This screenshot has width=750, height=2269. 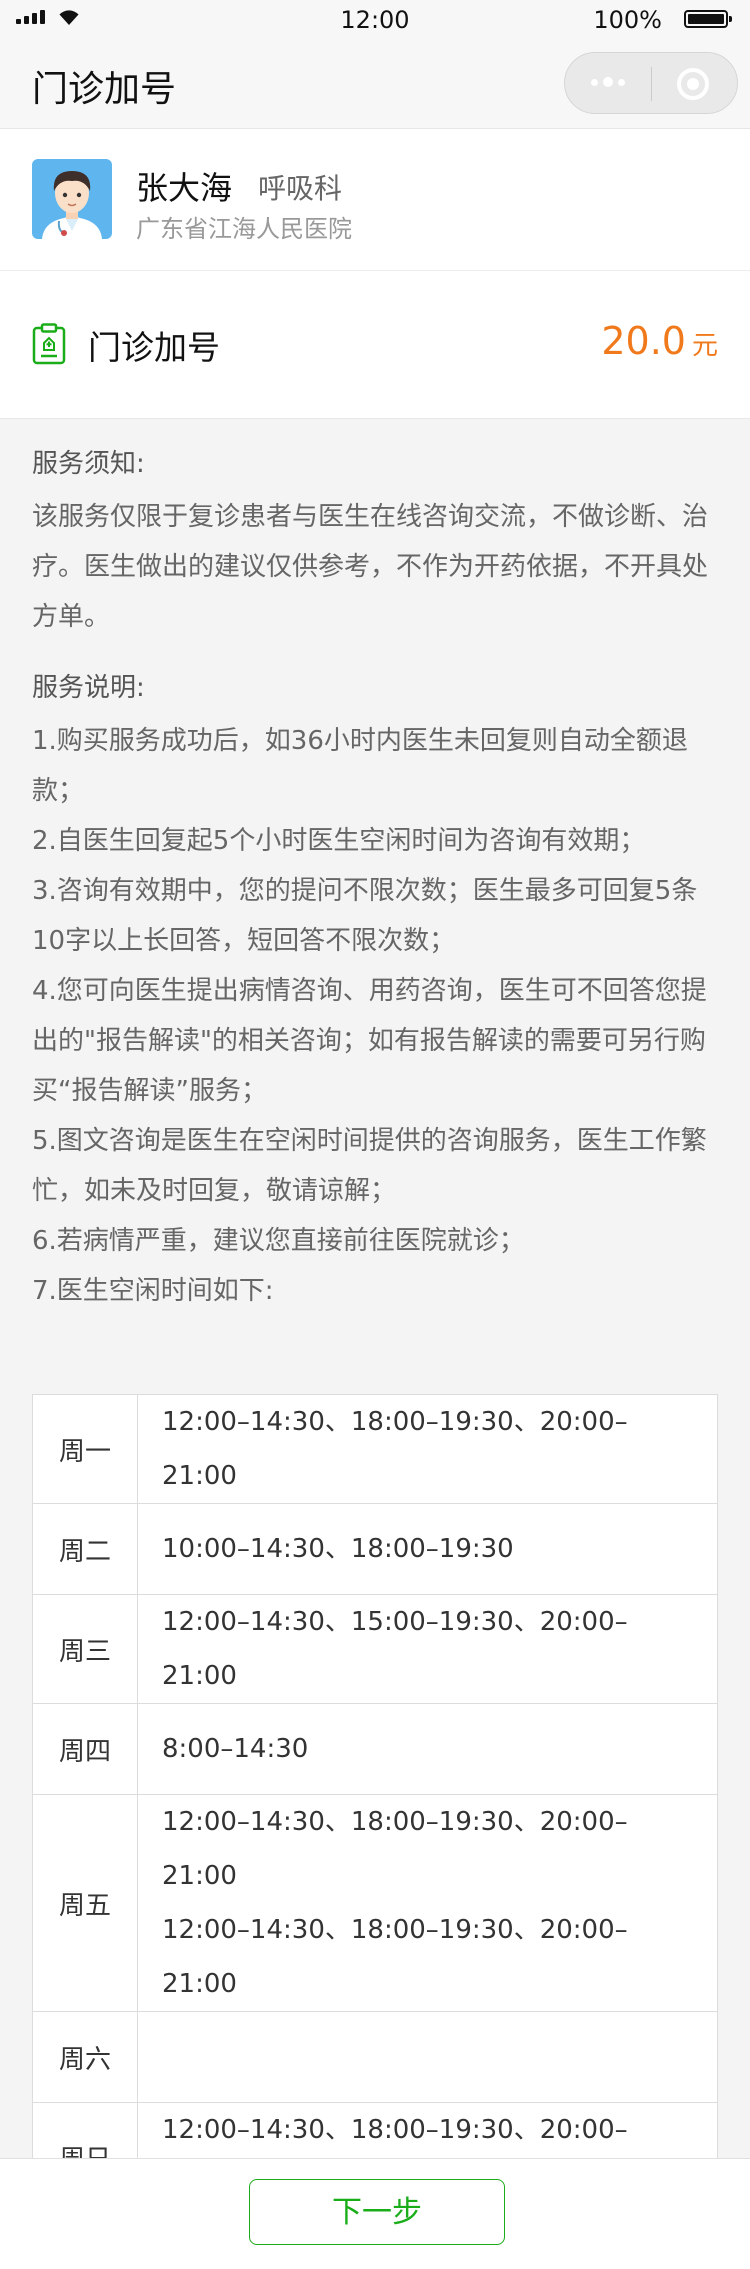 I want to click on schedule-row: 周四 8:00–14:30, so click(x=375, y=1749).